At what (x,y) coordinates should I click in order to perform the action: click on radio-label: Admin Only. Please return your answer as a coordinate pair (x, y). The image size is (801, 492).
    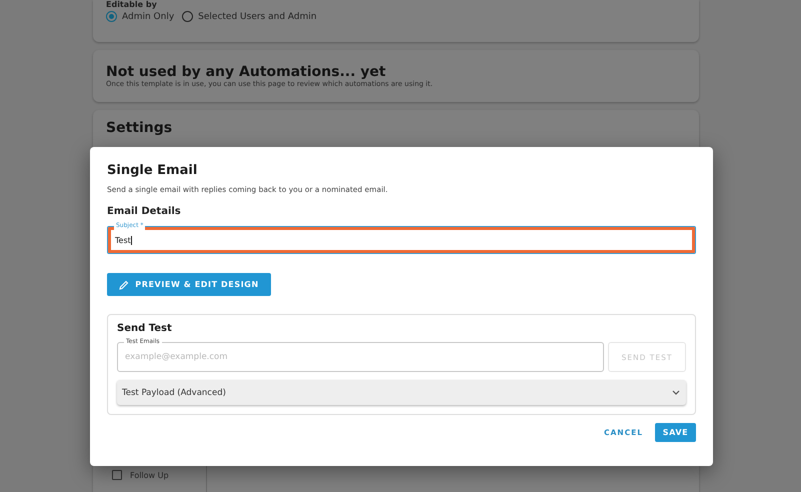
    Looking at the image, I should click on (148, 17).